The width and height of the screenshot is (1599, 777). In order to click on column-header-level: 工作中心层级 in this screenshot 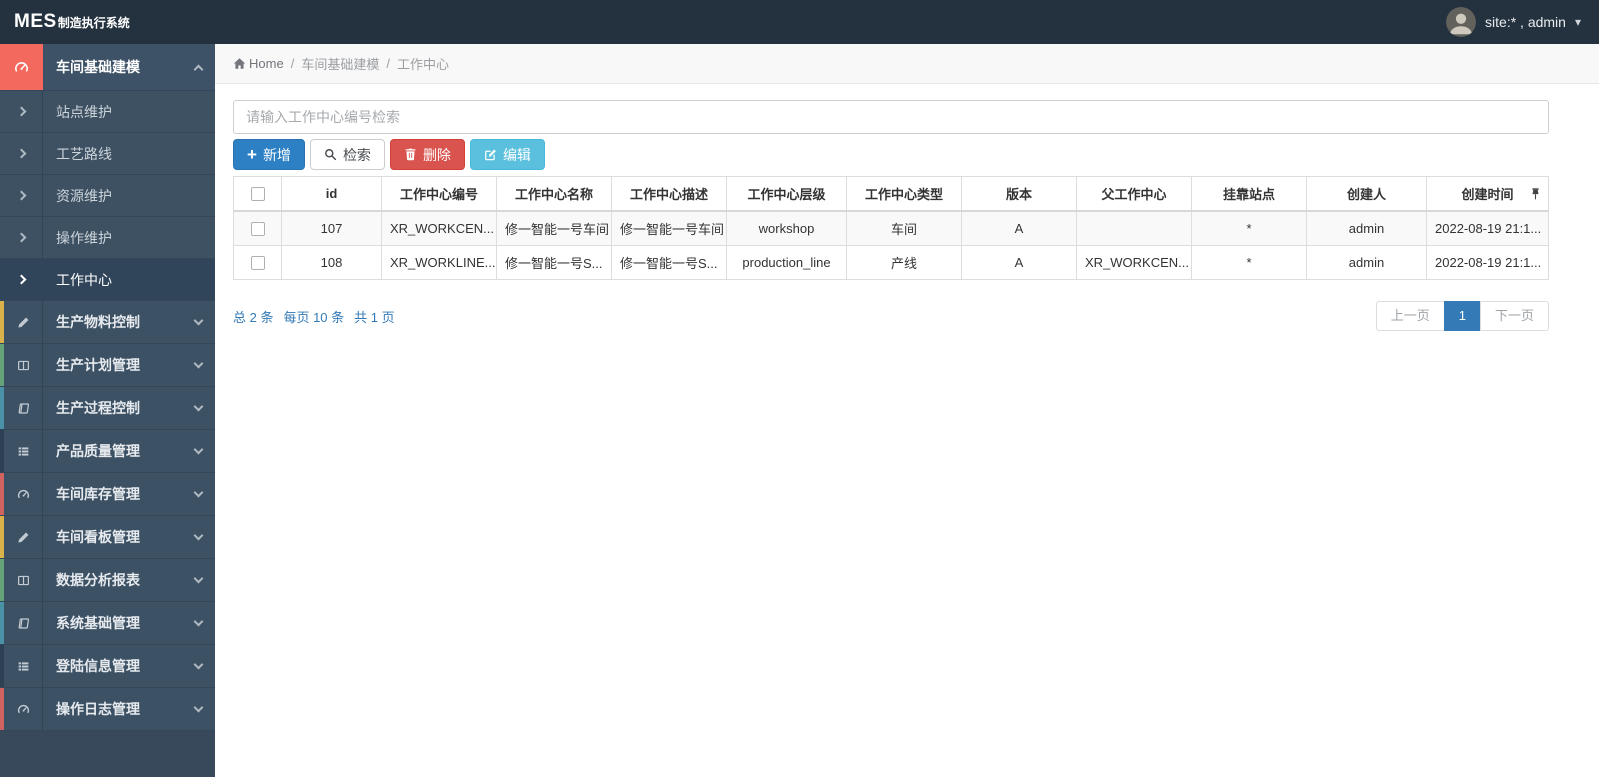, I will do `click(786, 194)`.